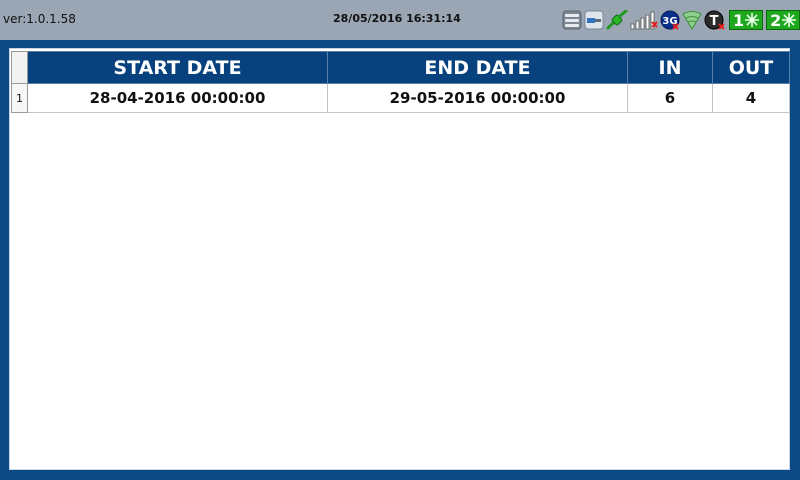 This screenshot has width=800, height=480. What do you see at coordinates (644, 20) in the screenshot?
I see `signal-bars-icon` at bounding box center [644, 20].